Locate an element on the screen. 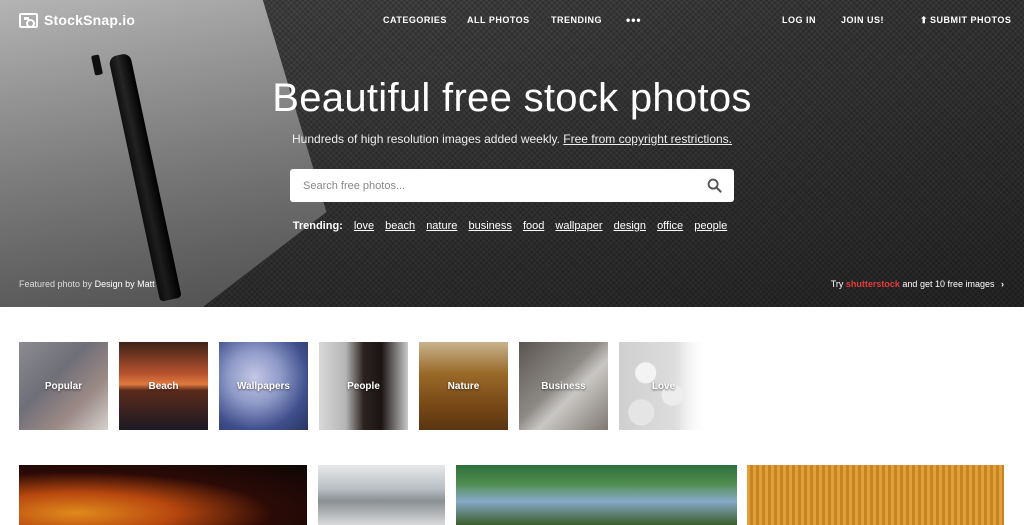 Image resolution: width=1024 pixels, height=525 pixels. search-bar is located at coordinates (512, 185).